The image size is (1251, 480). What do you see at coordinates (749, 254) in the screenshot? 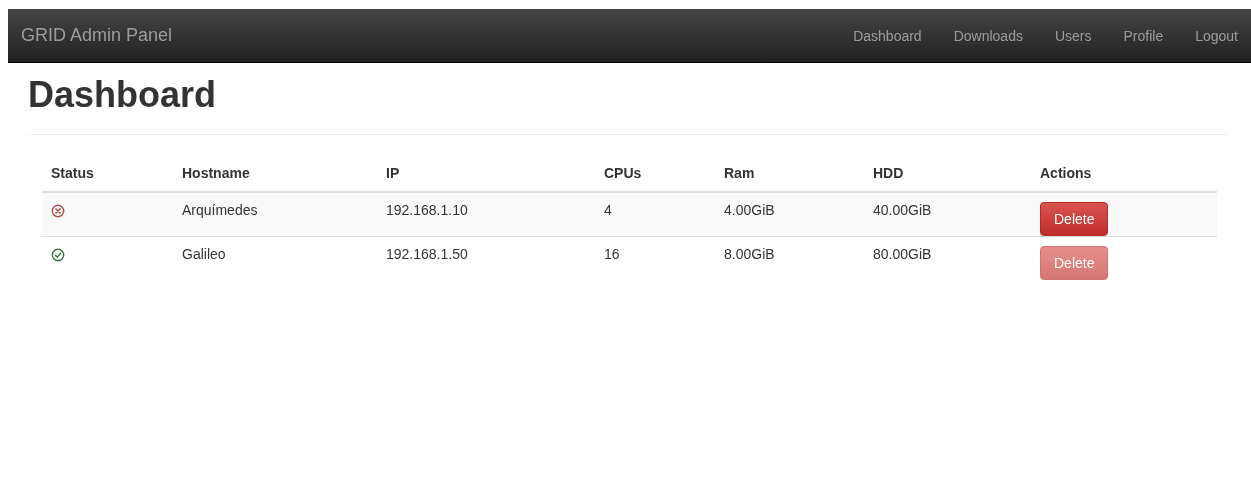
I see `table-cell: 8.00GiB` at bounding box center [749, 254].